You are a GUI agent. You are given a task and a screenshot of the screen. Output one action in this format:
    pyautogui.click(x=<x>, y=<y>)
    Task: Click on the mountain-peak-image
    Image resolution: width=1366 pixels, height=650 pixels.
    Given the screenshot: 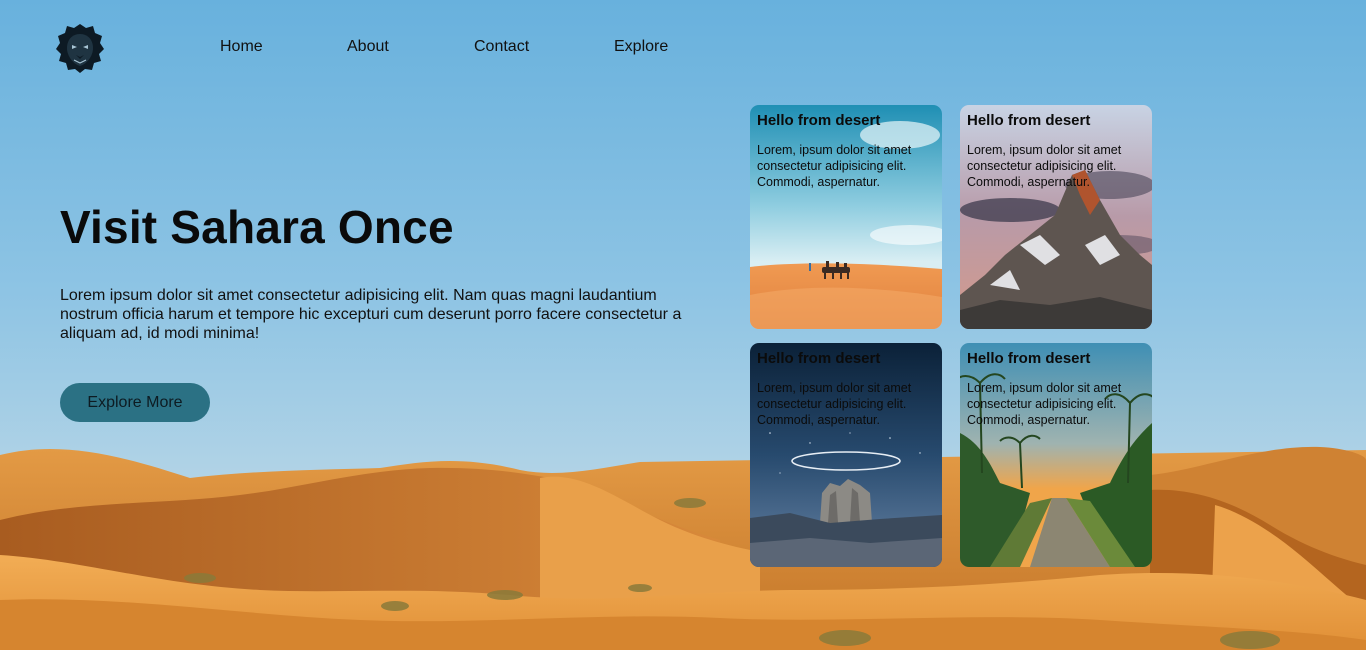 What is the action you would take?
    pyautogui.click(x=1056, y=217)
    